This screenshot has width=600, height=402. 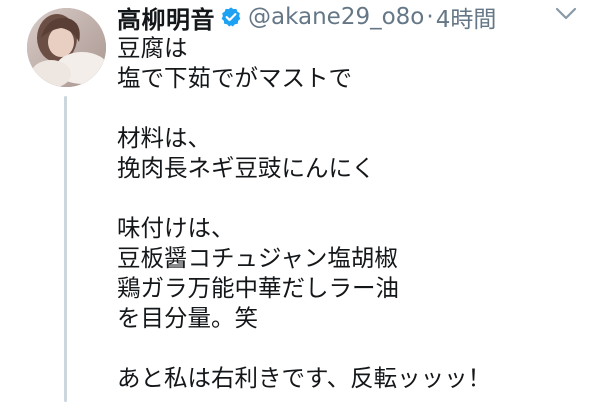 I want to click on tweet-line: 材料は、, so click(x=164, y=138).